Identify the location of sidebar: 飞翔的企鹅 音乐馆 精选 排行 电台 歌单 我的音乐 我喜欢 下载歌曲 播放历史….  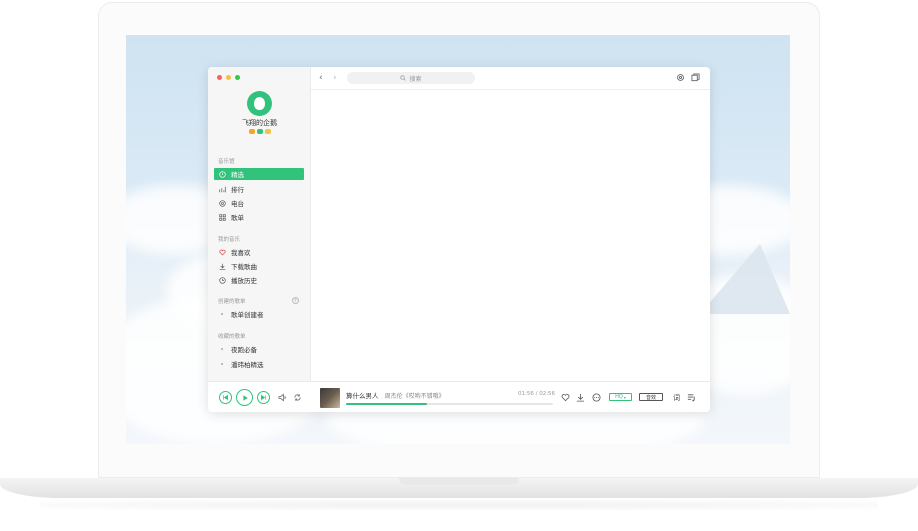
(259, 239).